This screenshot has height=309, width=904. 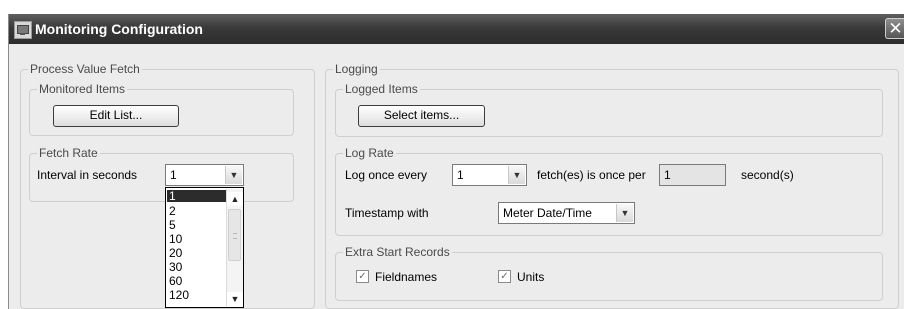 I want to click on interval-dropdown-list: 1 2 5 10 20 30 60 120 ▲ ▼, so click(x=204, y=247).